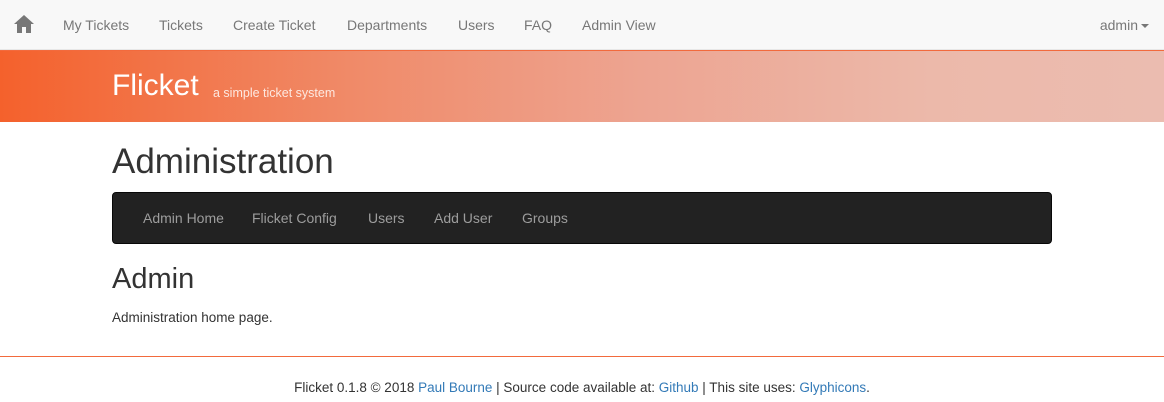 The height and width of the screenshot is (402, 1164). What do you see at coordinates (294, 218) in the screenshot?
I see `admin-nav-flicket-config: Flicket Config` at bounding box center [294, 218].